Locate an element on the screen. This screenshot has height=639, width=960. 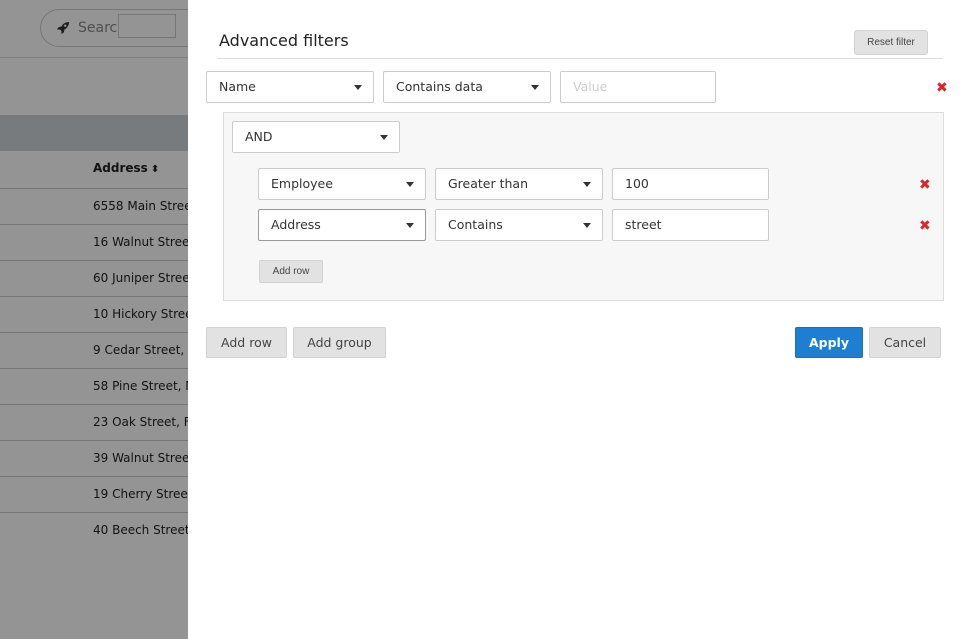
group-row-value-input: 100 is located at coordinates (690, 184).